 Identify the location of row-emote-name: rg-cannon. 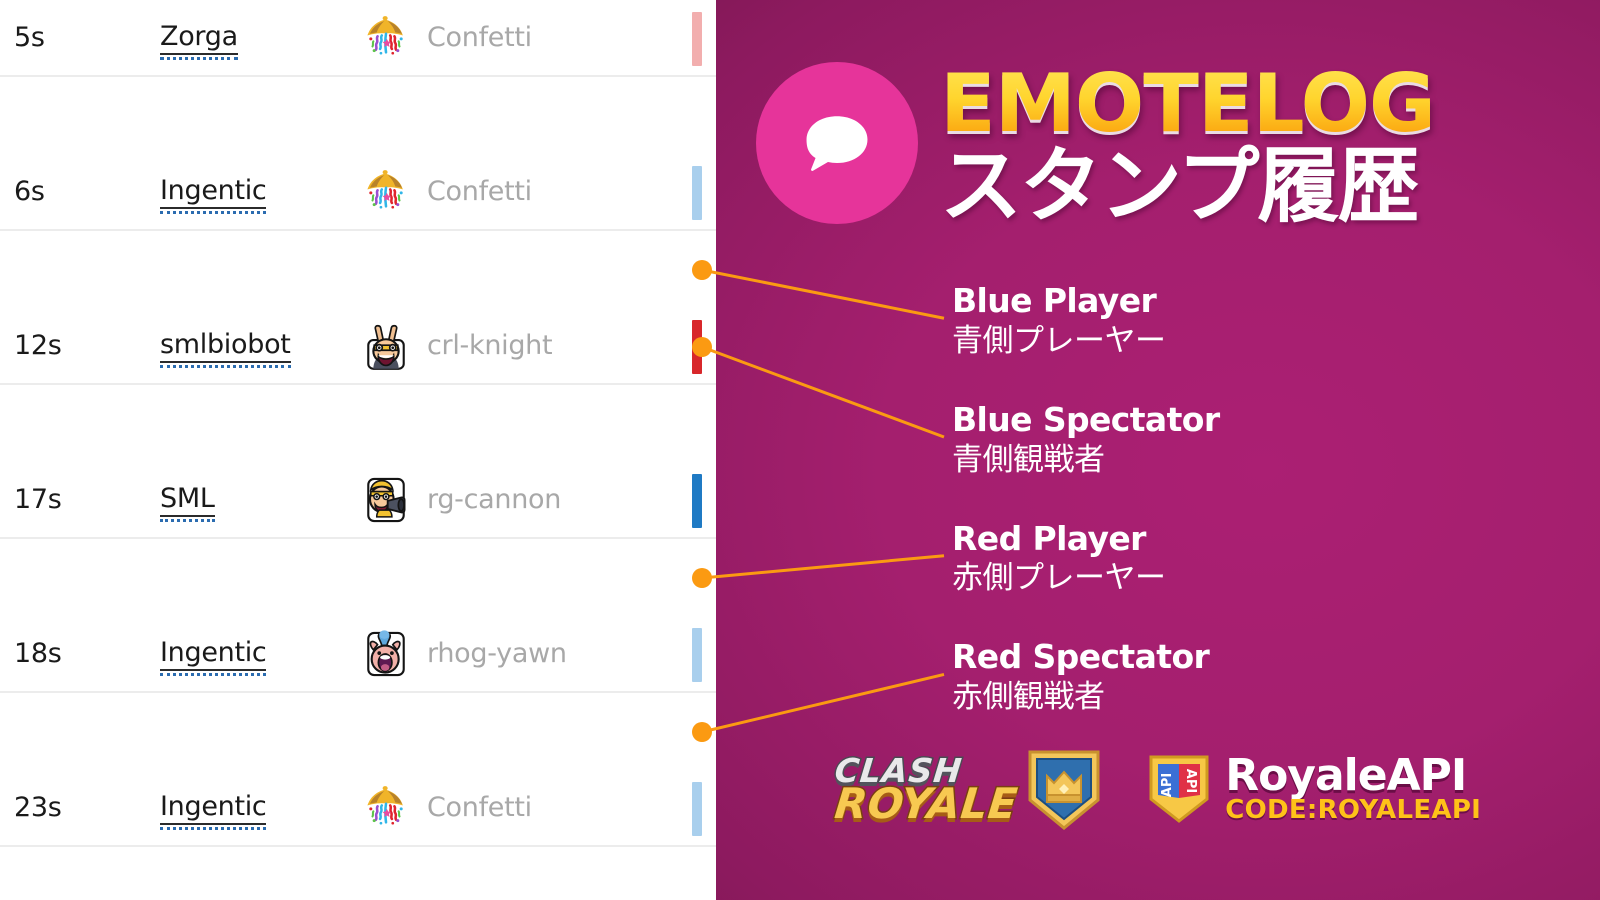
(494, 499).